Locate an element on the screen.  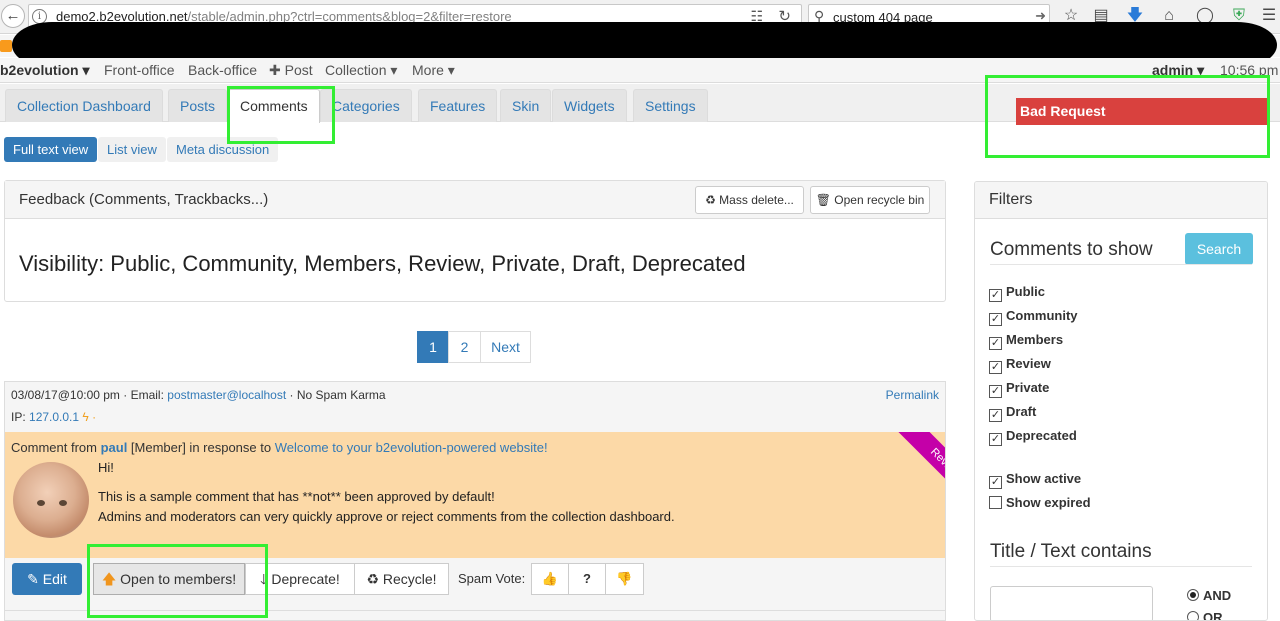
filter-show-expired: Show expired is located at coordinates (1040, 504).